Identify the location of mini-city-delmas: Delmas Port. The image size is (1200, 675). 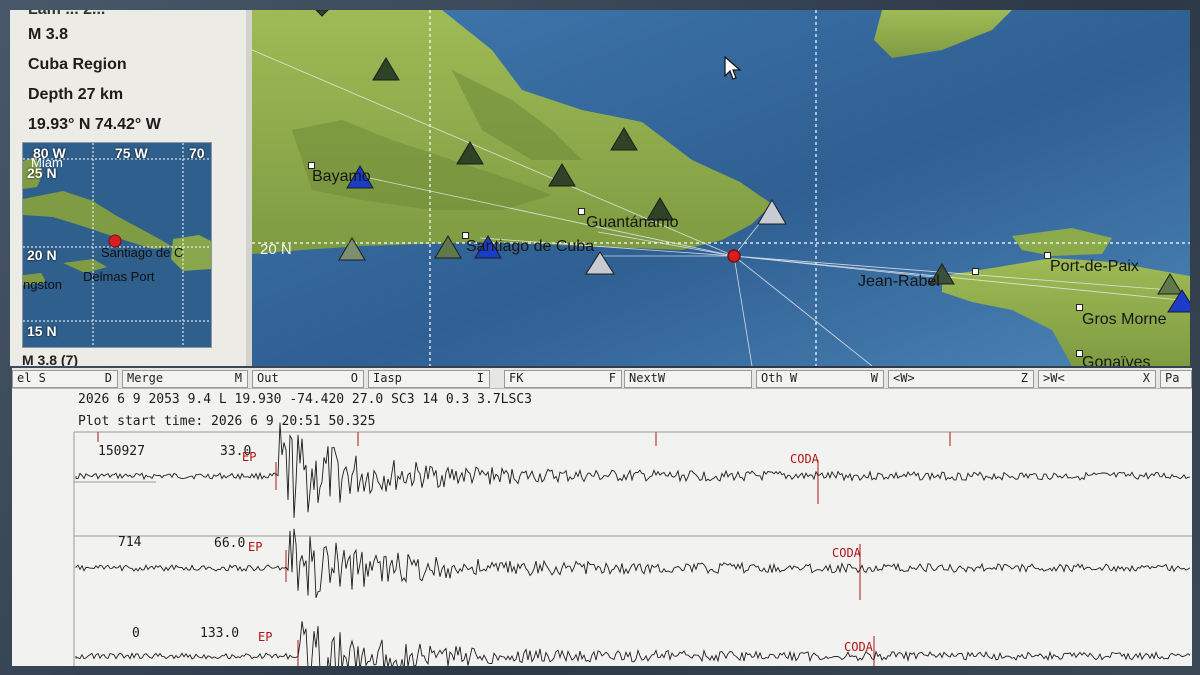
(119, 276).